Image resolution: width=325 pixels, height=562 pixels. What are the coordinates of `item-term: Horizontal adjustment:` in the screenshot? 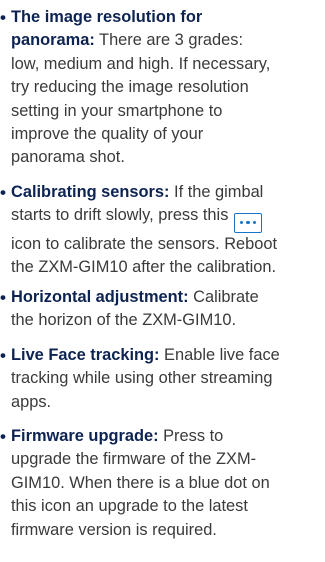 It's located at (100, 297).